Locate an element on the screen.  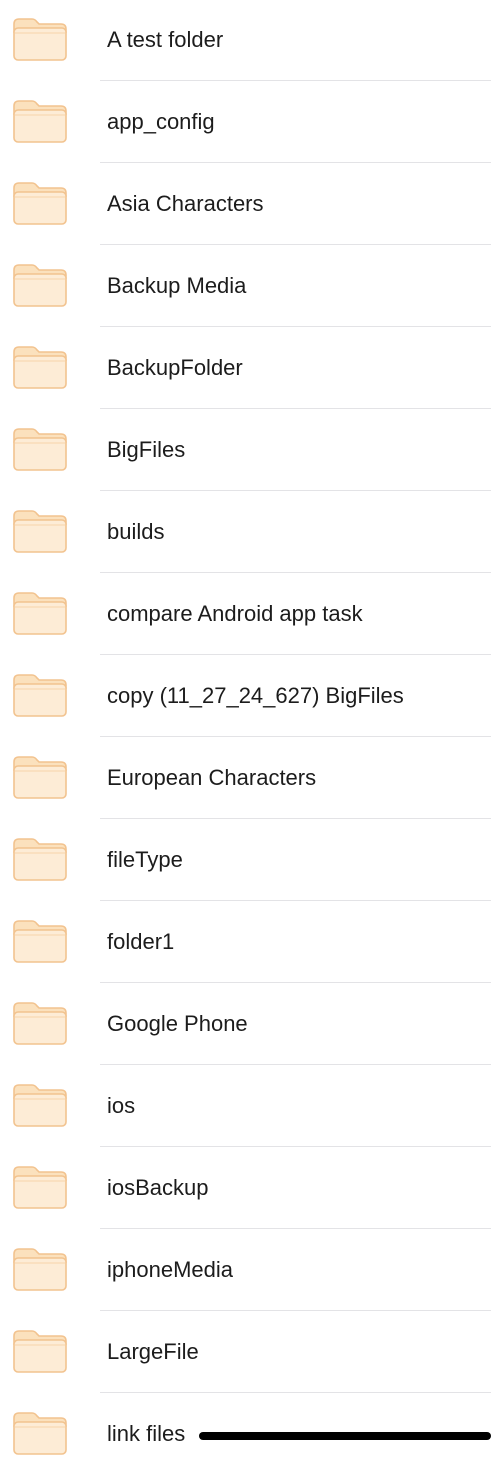
folder-row: BigFiles is located at coordinates (245, 450).